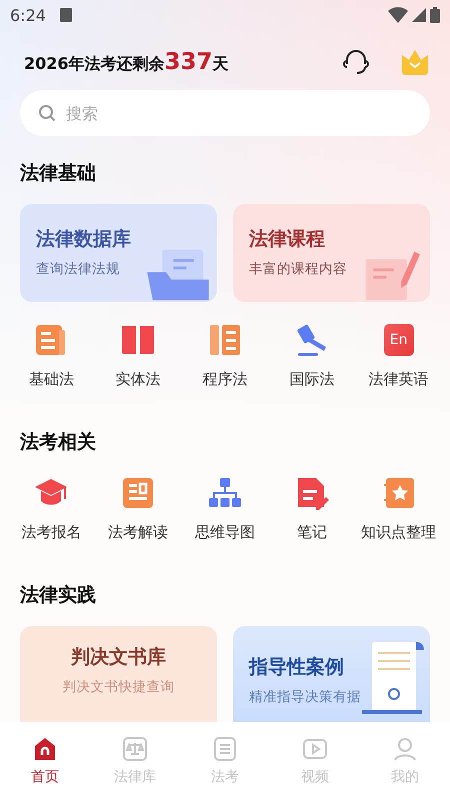 This screenshot has height=800, width=450. Describe the element at coordinates (305, 697) in the screenshot. I see `card-subtitle: 精准指导决策有据` at that location.